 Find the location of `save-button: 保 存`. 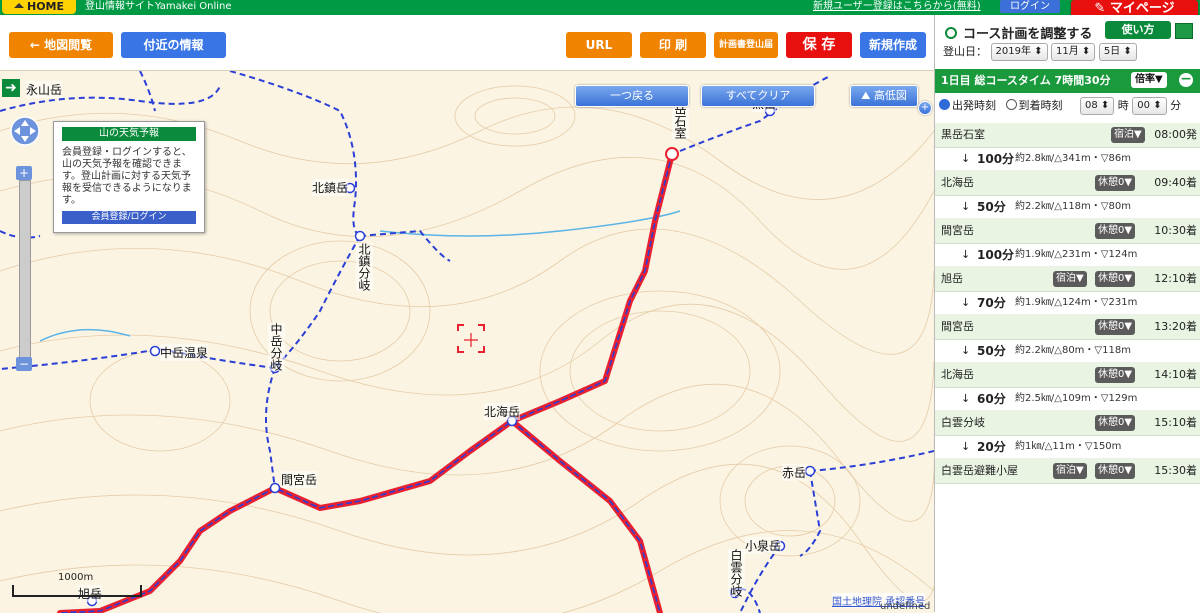

save-button: 保 存 is located at coordinates (819, 45).